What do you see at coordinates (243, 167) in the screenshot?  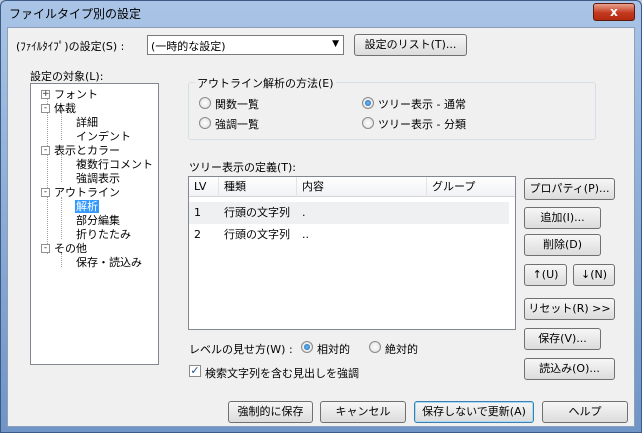 I see `tree-def-label: ツリー表示の定義(T):` at bounding box center [243, 167].